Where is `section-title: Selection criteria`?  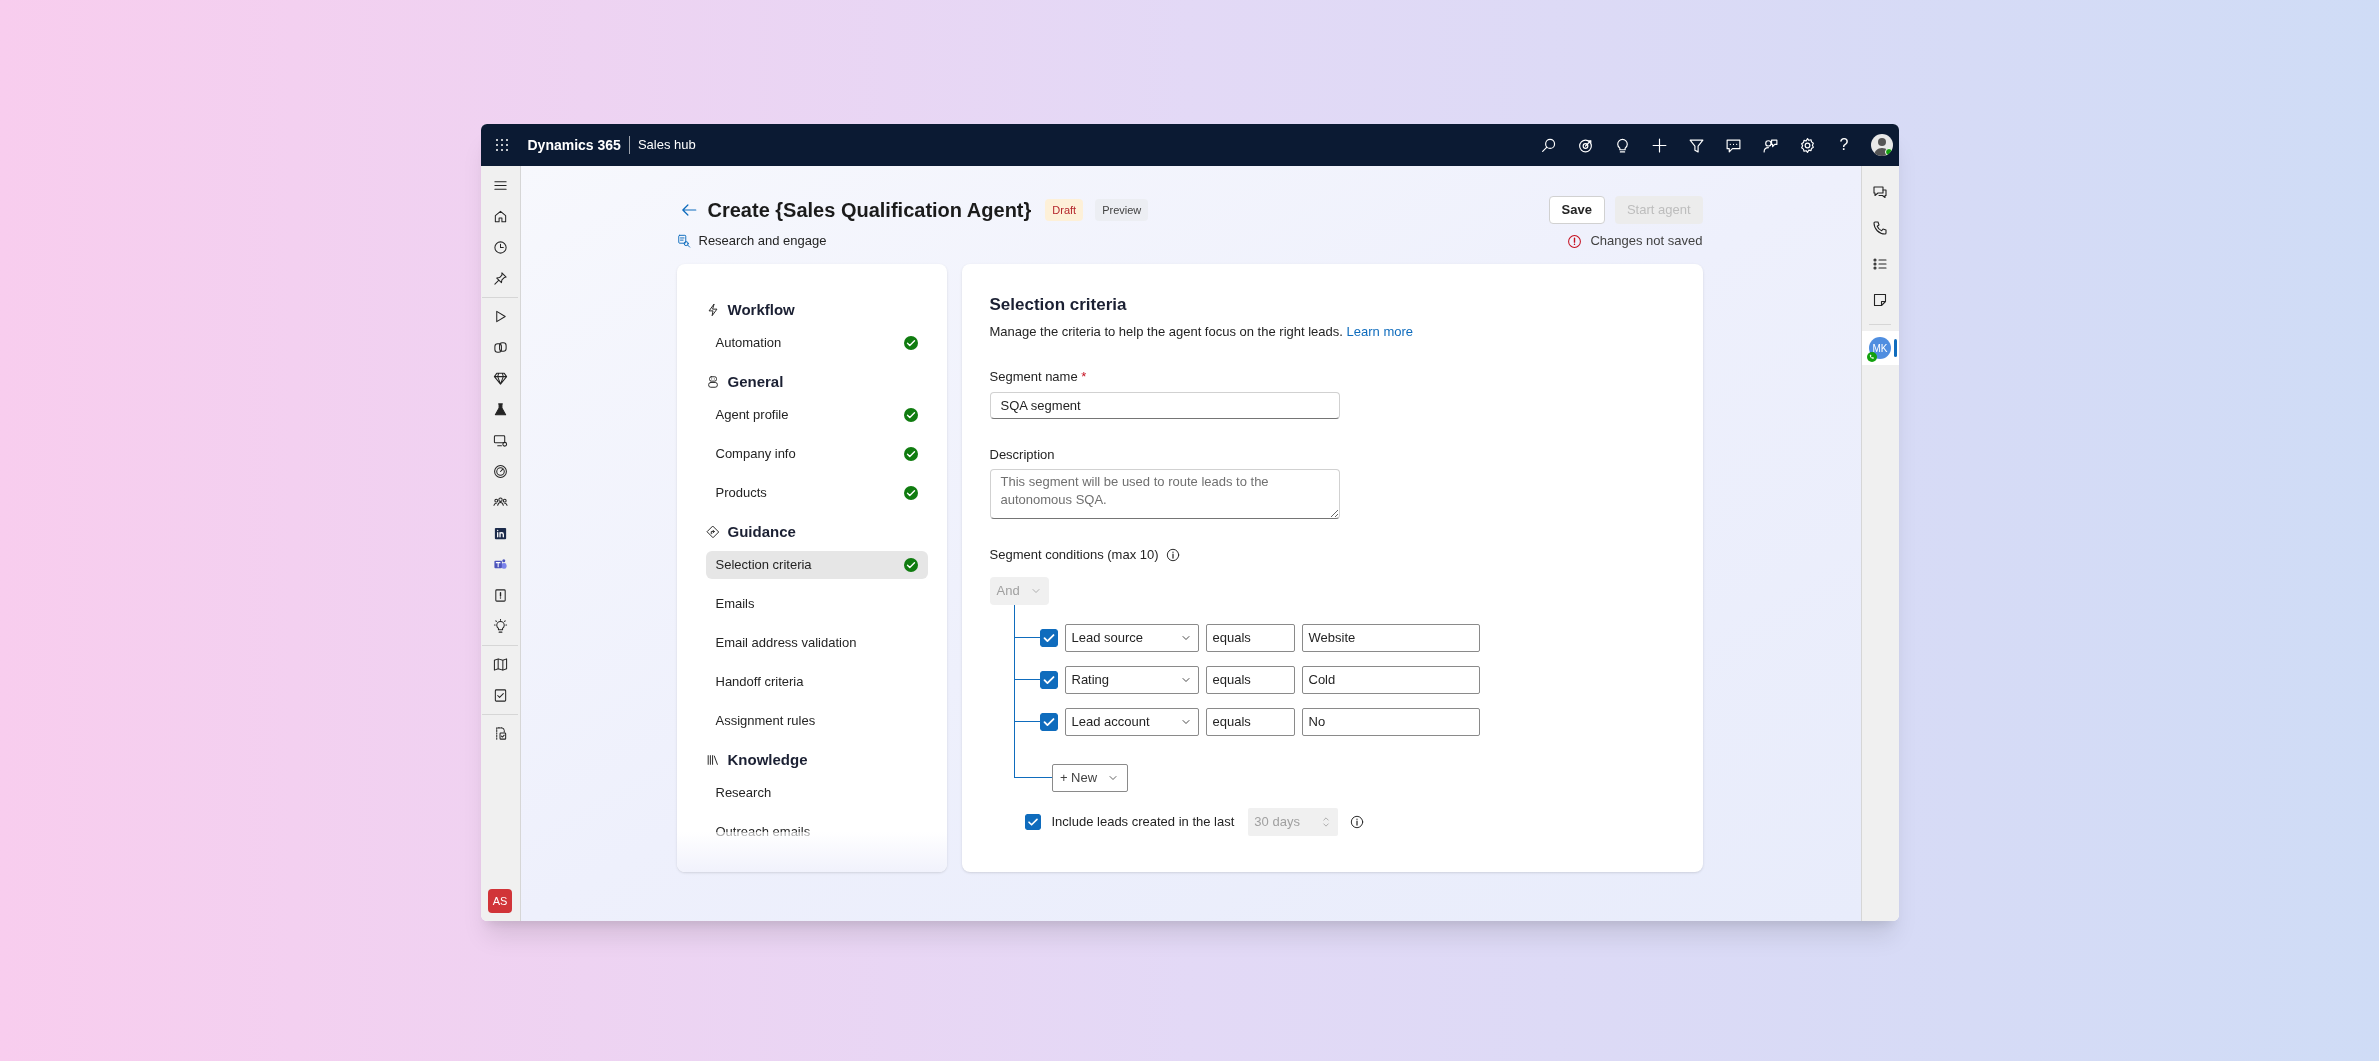
section-title: Selection criteria is located at coordinates (1058, 305).